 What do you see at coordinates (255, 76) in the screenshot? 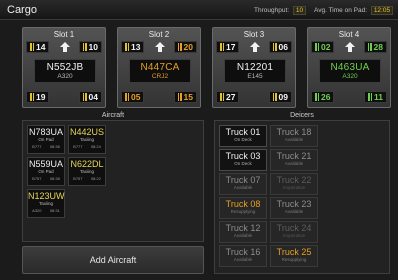
I see `slot-aircraft-type: E145` at bounding box center [255, 76].